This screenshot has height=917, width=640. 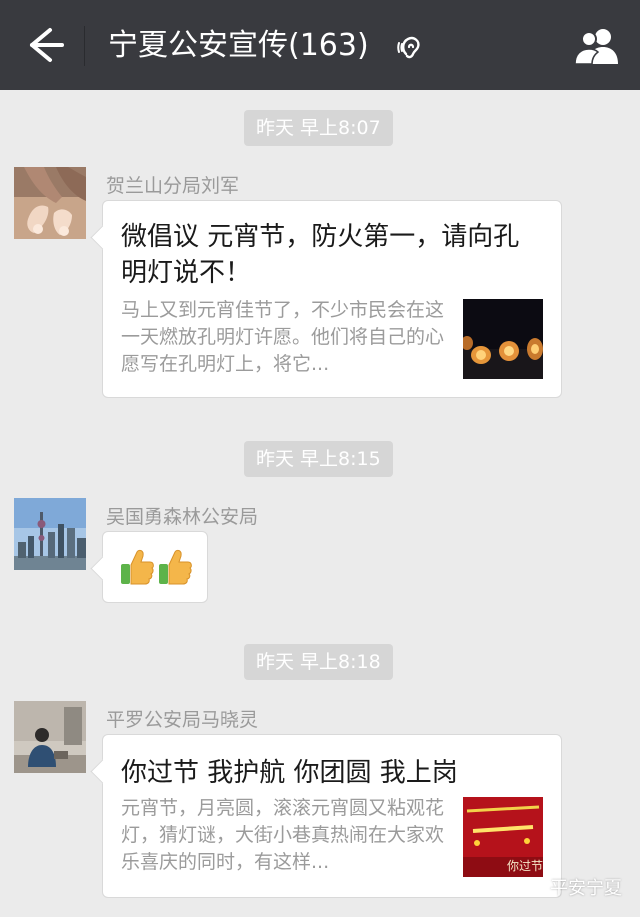 I want to click on earpiece-mode-indicator, so click(x=411, y=47).